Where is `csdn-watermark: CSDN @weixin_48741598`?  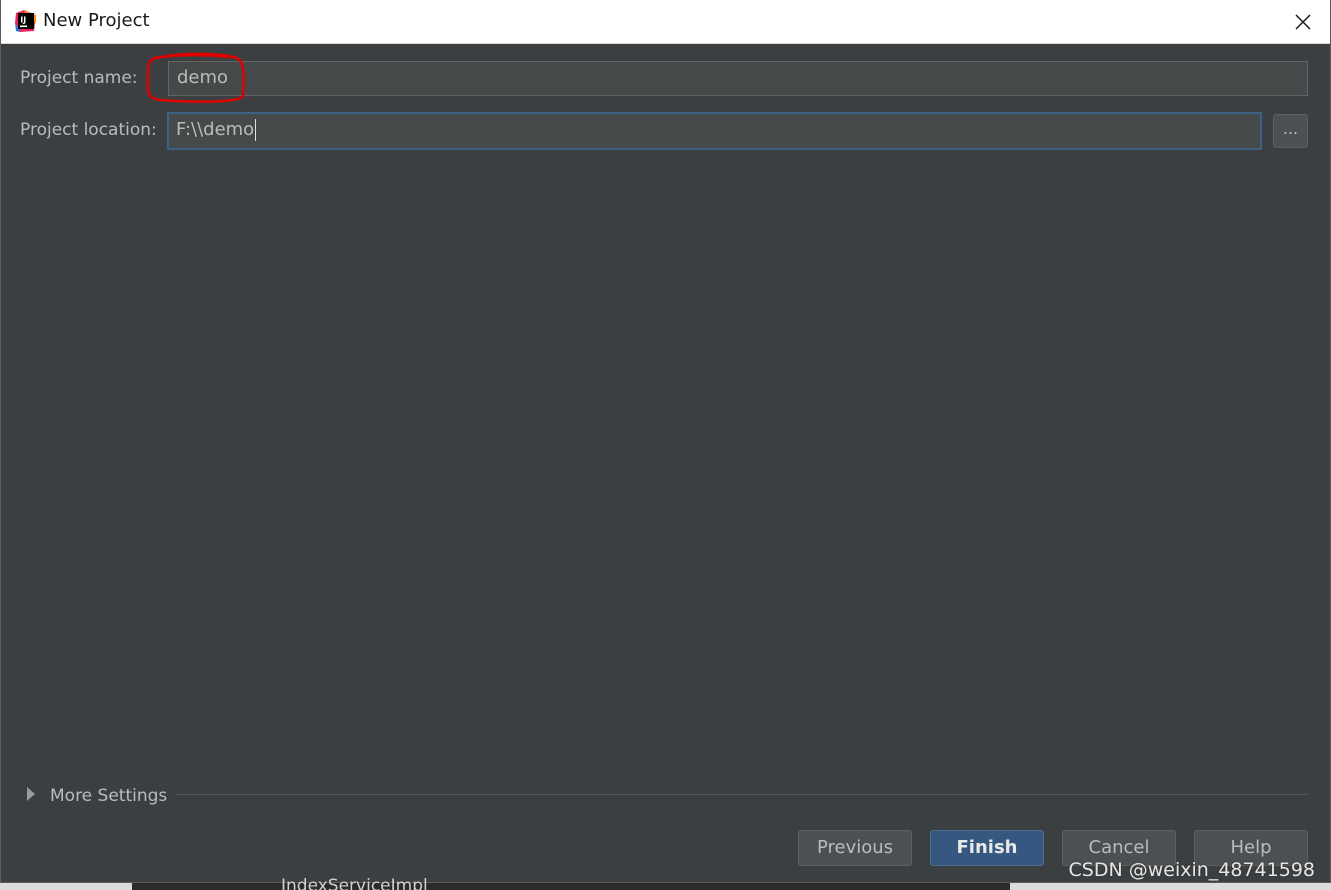
csdn-watermark: CSDN @weixin_48741598 is located at coordinates (1192, 870).